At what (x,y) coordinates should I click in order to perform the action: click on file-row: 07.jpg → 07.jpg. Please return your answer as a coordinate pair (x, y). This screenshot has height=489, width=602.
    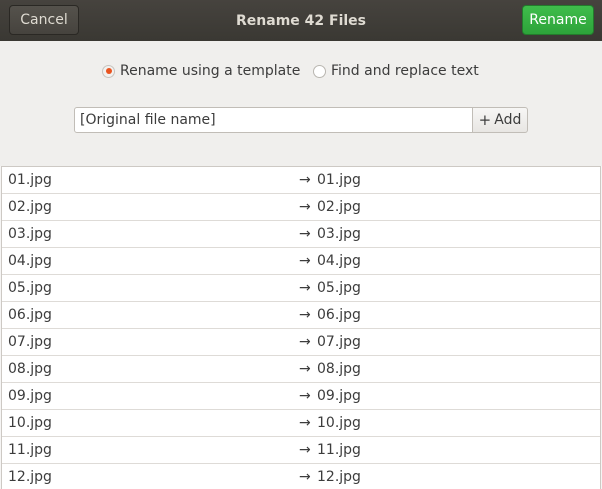
    Looking at the image, I should click on (301, 342).